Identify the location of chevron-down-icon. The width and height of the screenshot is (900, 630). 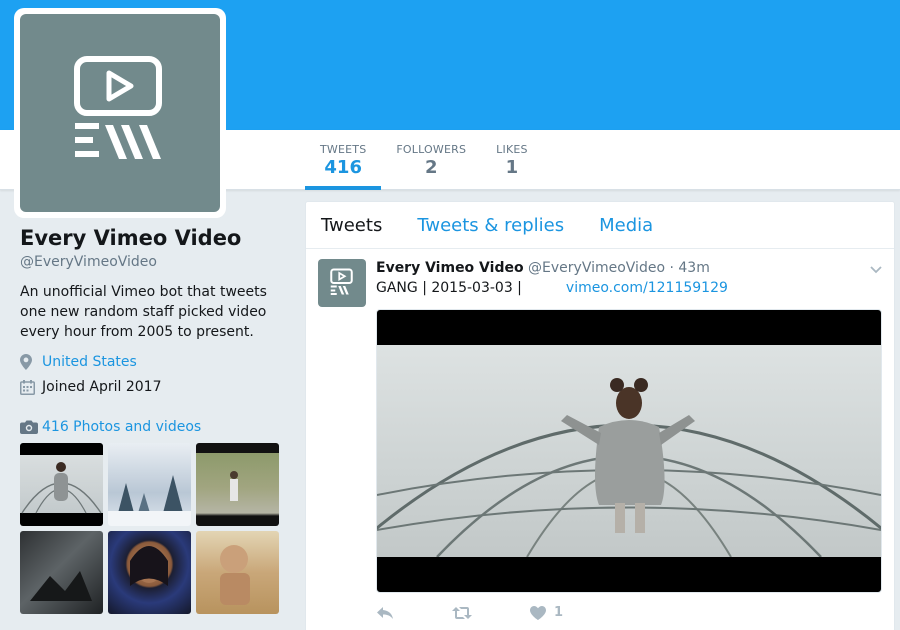
(876, 268).